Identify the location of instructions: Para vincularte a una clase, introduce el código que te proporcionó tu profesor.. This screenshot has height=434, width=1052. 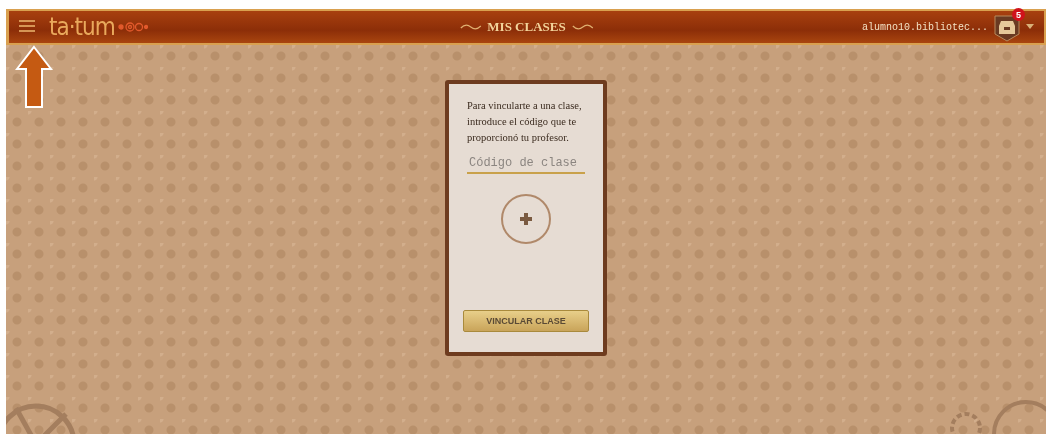
(525, 122).